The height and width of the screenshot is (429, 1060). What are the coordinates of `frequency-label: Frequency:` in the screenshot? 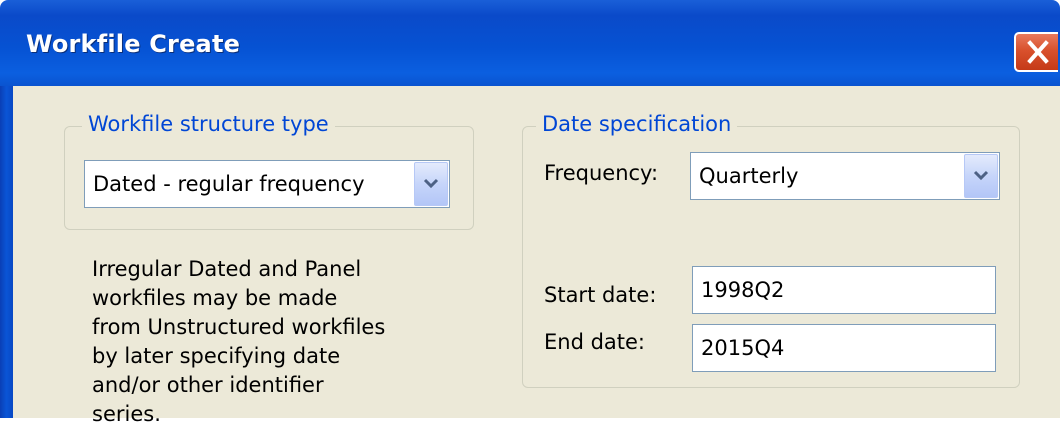 It's located at (601, 173).